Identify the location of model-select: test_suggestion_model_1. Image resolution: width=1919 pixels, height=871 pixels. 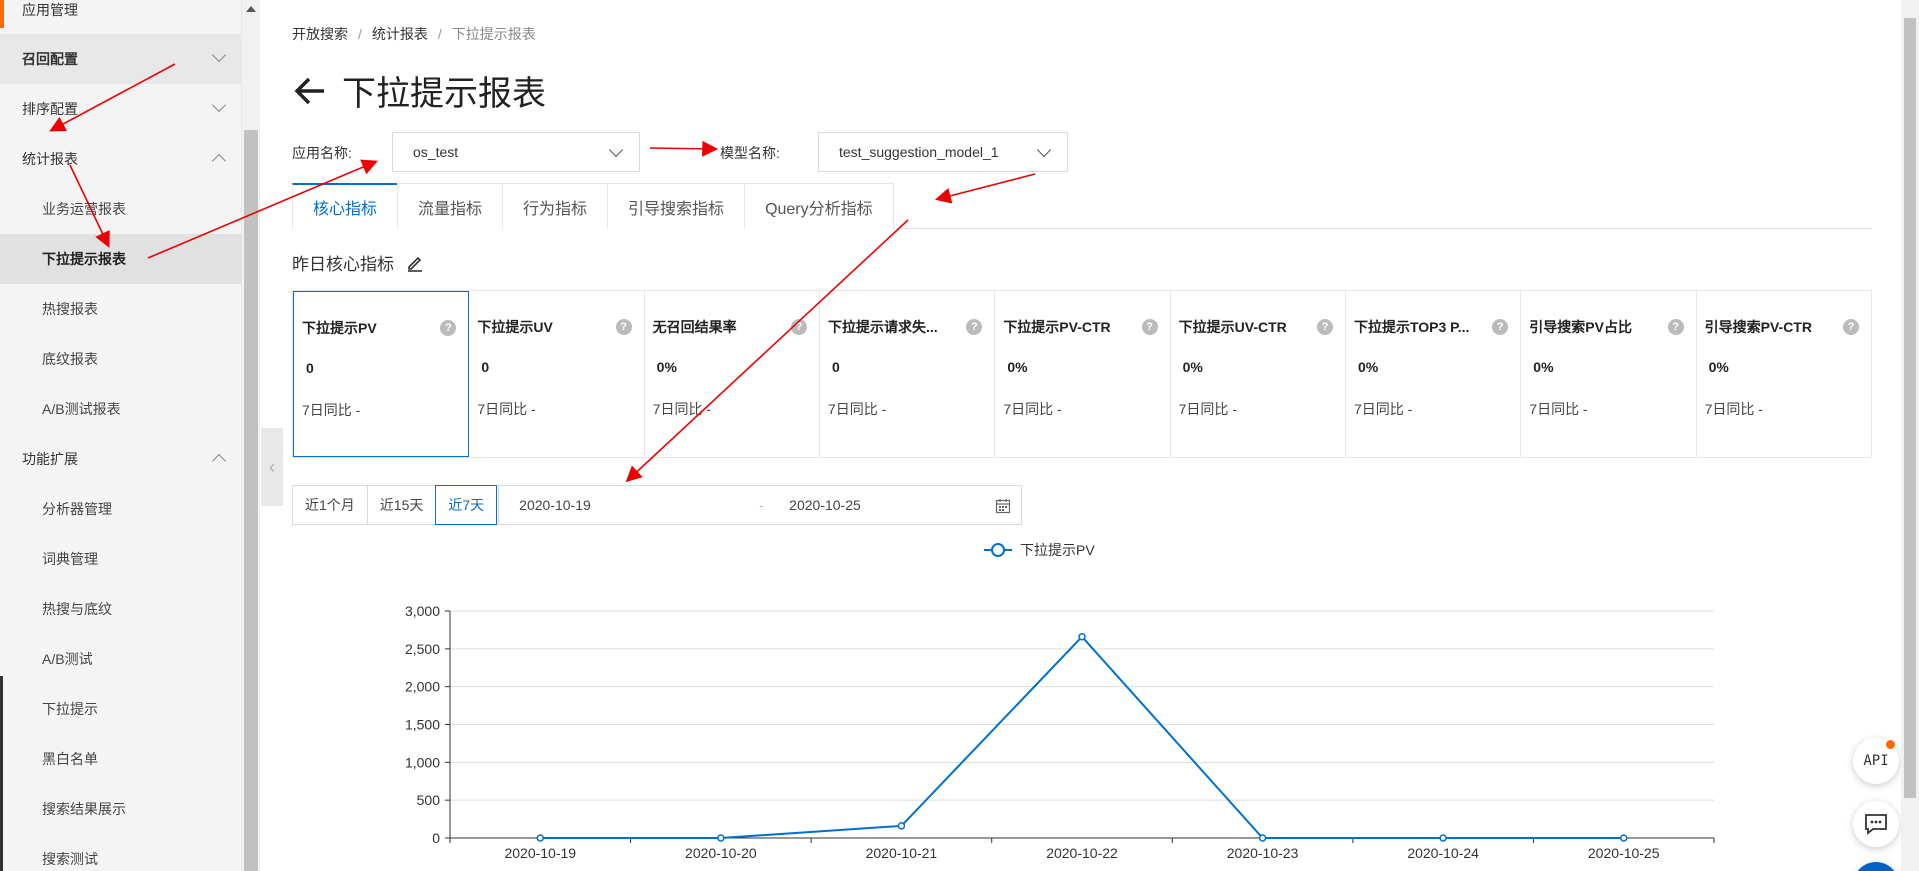
(943, 152).